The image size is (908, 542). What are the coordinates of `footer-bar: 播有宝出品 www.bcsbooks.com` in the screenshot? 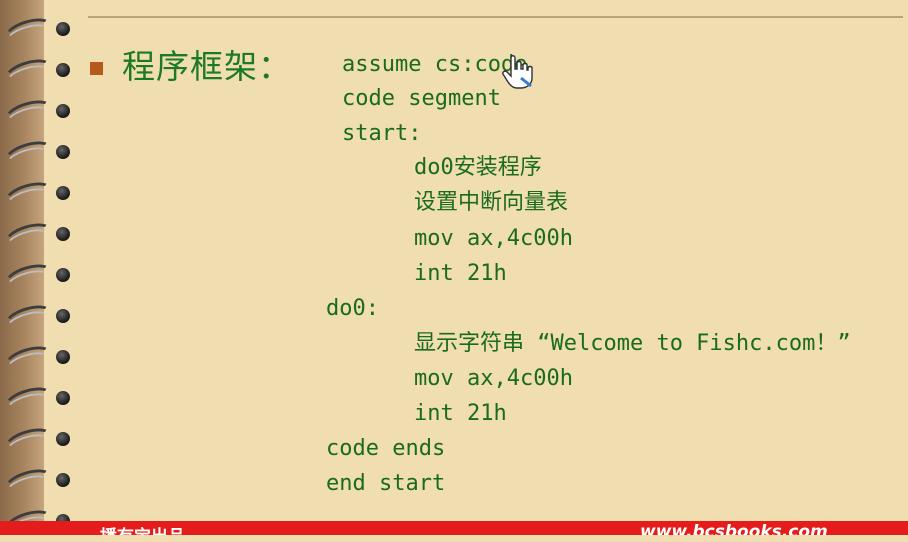 It's located at (454, 528).